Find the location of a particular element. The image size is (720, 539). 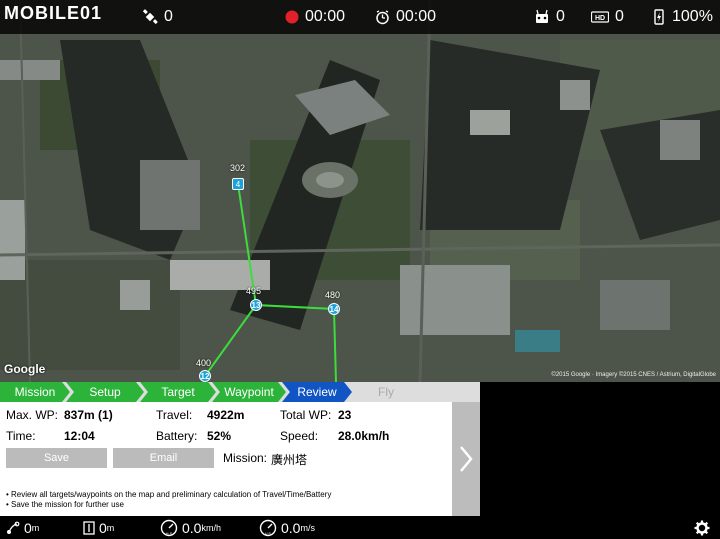

chevron-right-icon is located at coordinates (466, 459).